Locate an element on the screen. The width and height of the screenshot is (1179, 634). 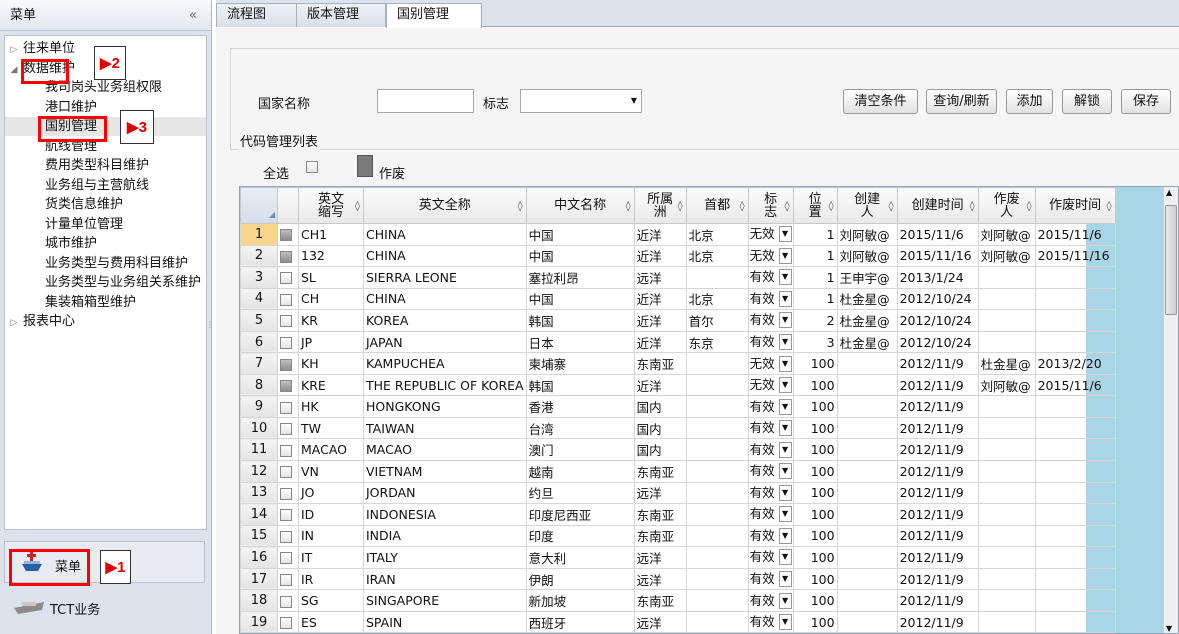
table-row: 19 ES SPAIN 西班牙 远洋 有效 ▼ 100 2012/11/9 is located at coordinates (678, 621).